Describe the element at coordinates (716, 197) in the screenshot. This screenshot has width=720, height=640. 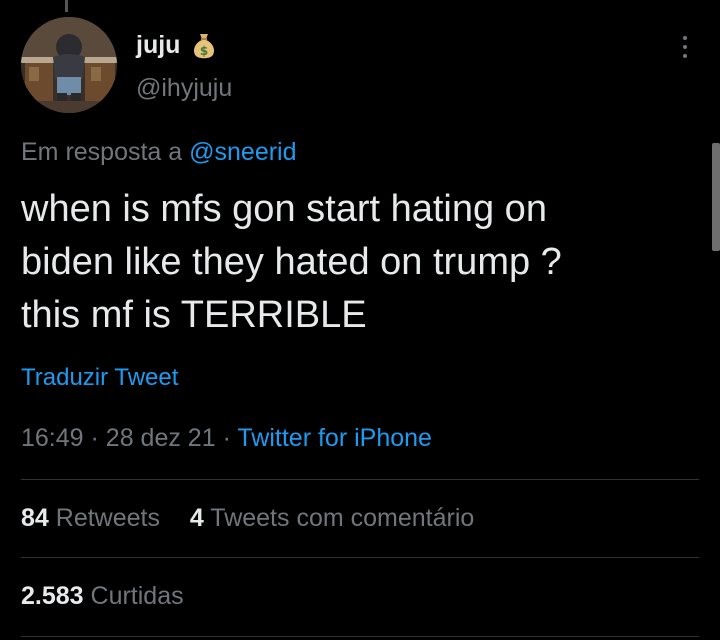
I see `scrollbar-thumb` at that location.